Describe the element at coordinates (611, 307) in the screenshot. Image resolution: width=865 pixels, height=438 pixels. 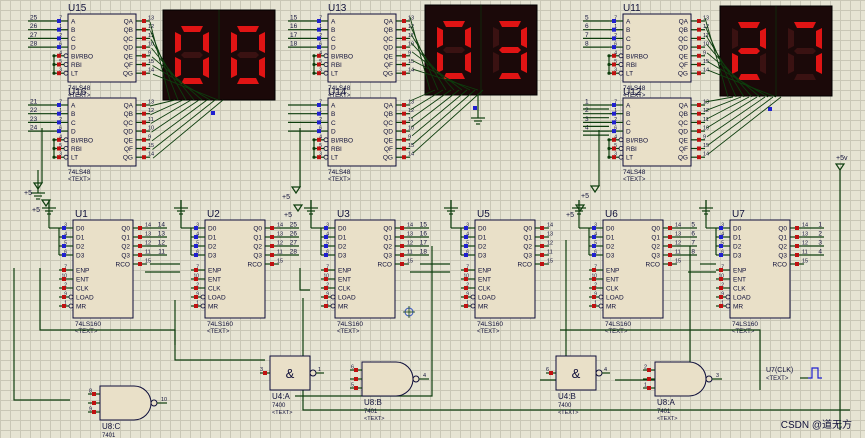
I see `pin-label: MR` at that location.